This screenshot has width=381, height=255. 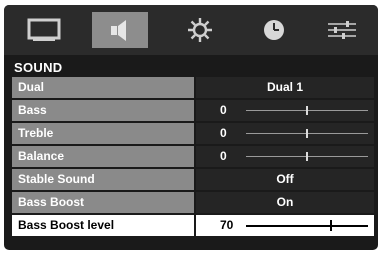 I want to click on row-value: On, so click(x=285, y=202).